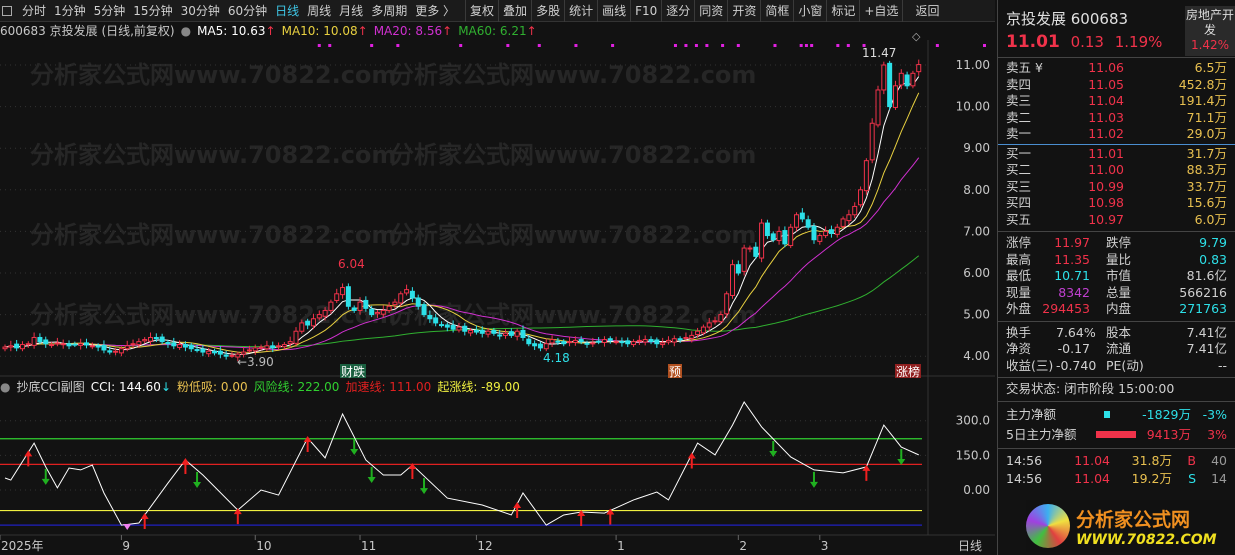  I want to click on level-label: 买一, so click(1019, 153).